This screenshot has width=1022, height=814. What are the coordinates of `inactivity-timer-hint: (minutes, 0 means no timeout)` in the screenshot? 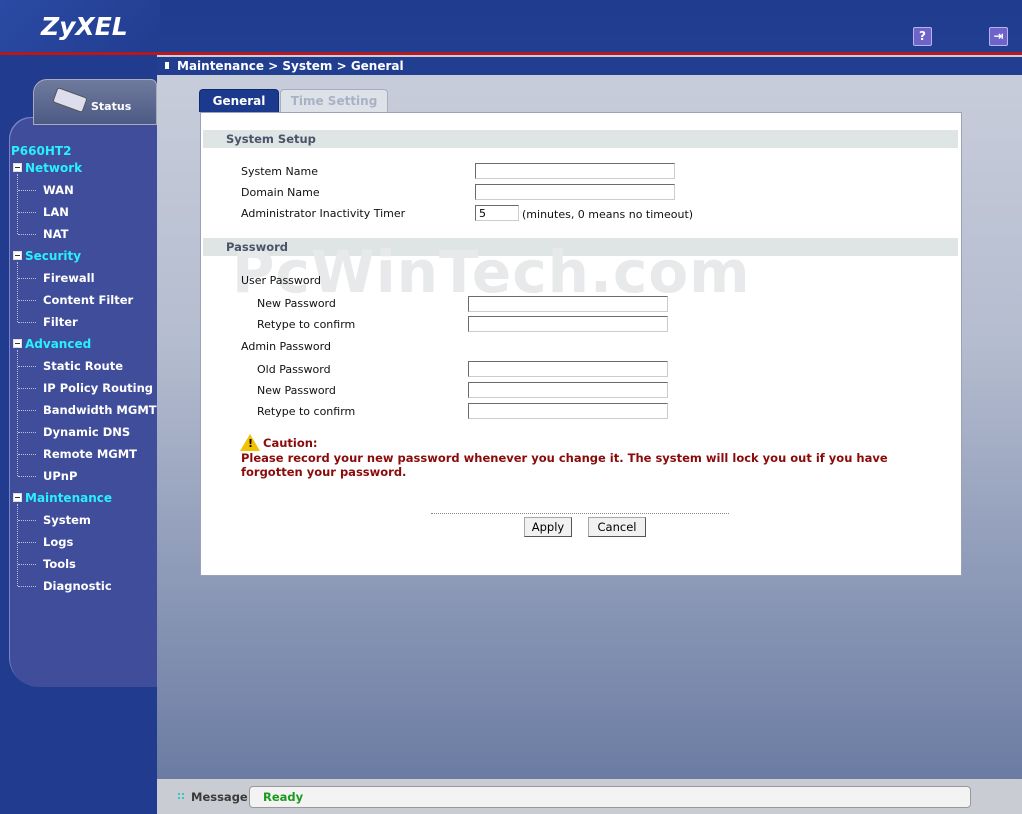 It's located at (608, 214).